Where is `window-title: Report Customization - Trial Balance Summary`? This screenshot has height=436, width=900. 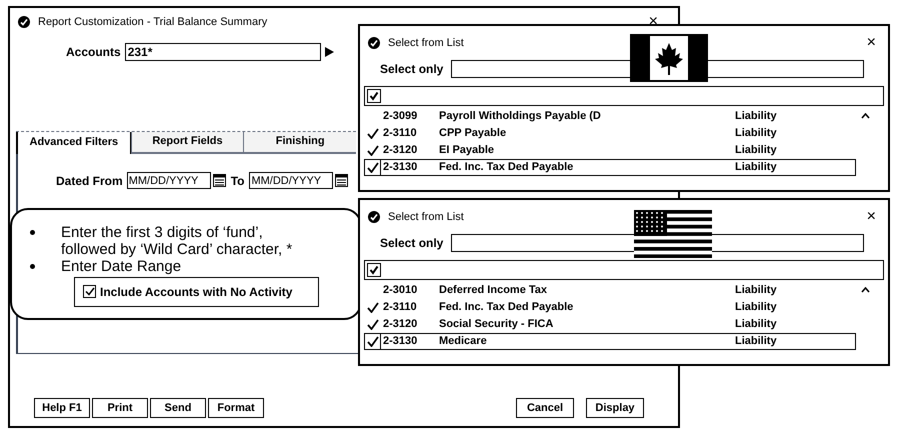 window-title: Report Customization - Trial Balance Summary is located at coordinates (153, 22).